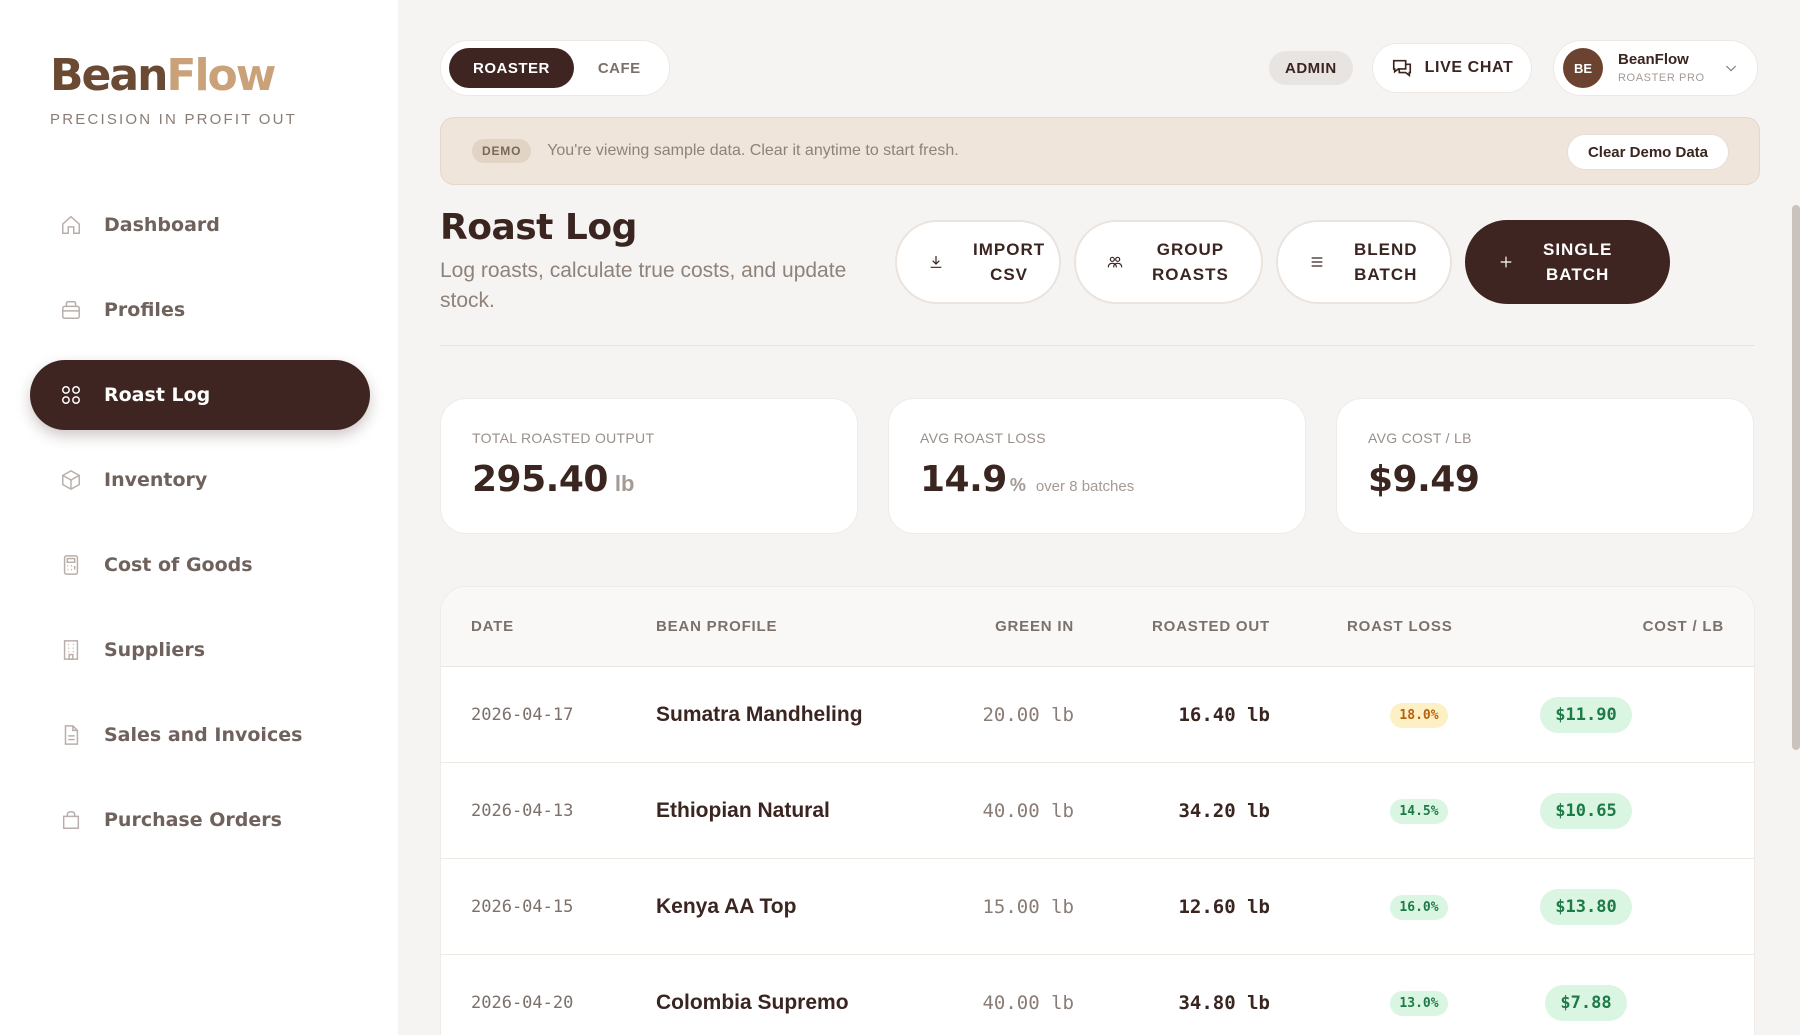 The height and width of the screenshot is (1035, 1800). Describe the element at coordinates (71, 310) in the screenshot. I see `profile-card-icon` at that location.